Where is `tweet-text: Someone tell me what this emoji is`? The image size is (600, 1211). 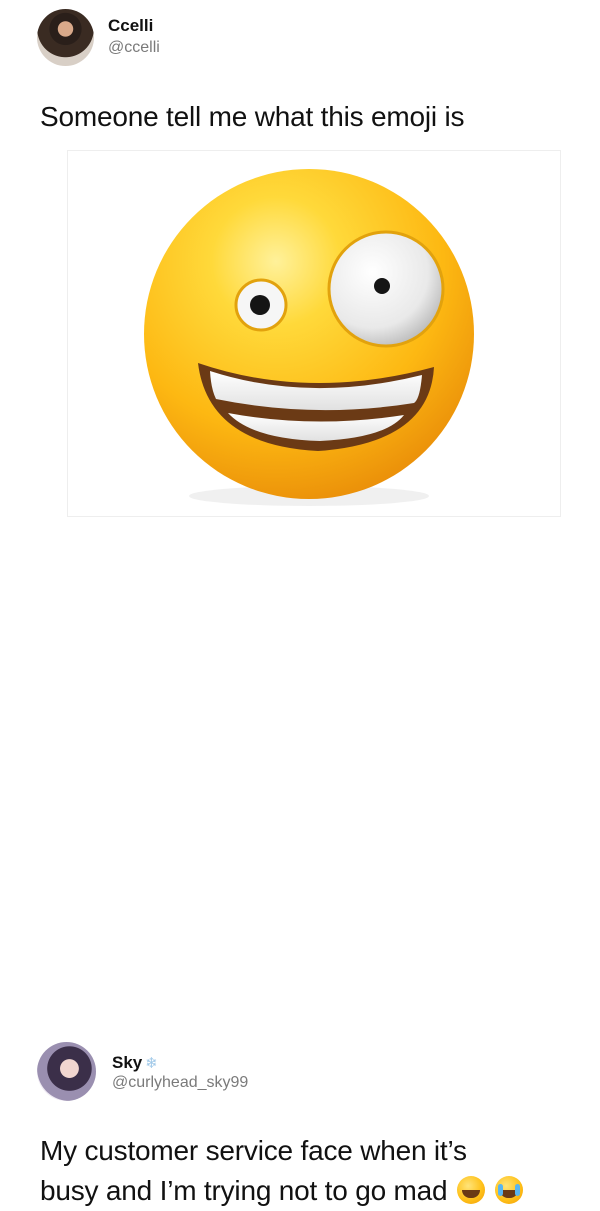
tweet-text: Someone tell me what this emoji is is located at coordinates (252, 116).